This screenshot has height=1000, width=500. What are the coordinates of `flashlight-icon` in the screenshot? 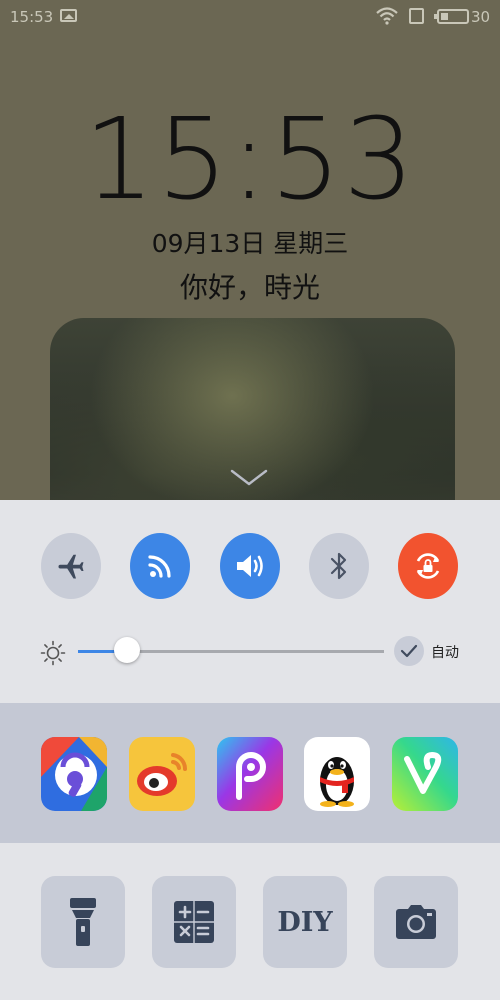 It's located at (83, 922).